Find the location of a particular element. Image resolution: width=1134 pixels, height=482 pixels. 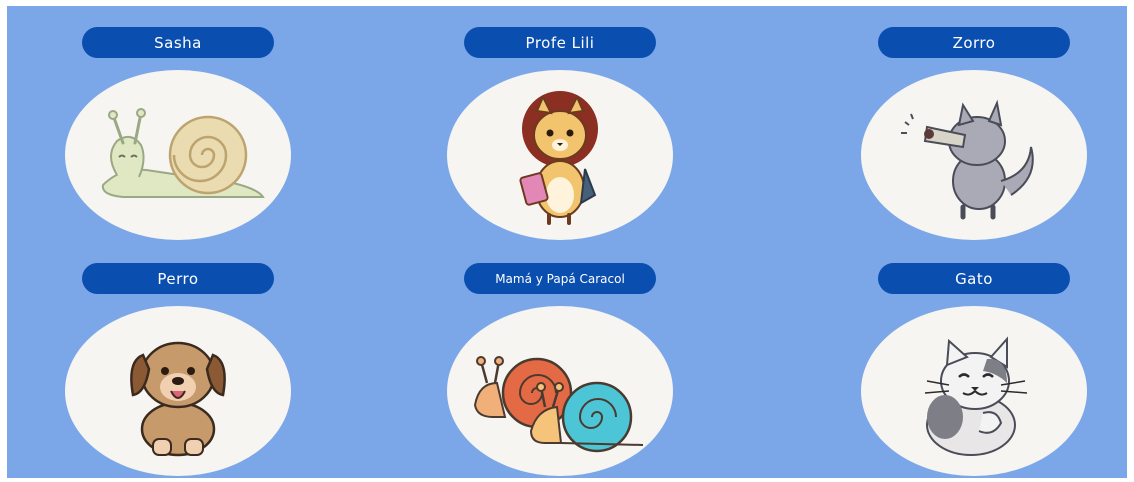

character-card-mama-papa-caracol: Mamá y Papá Caracol is located at coordinates (562, 363).